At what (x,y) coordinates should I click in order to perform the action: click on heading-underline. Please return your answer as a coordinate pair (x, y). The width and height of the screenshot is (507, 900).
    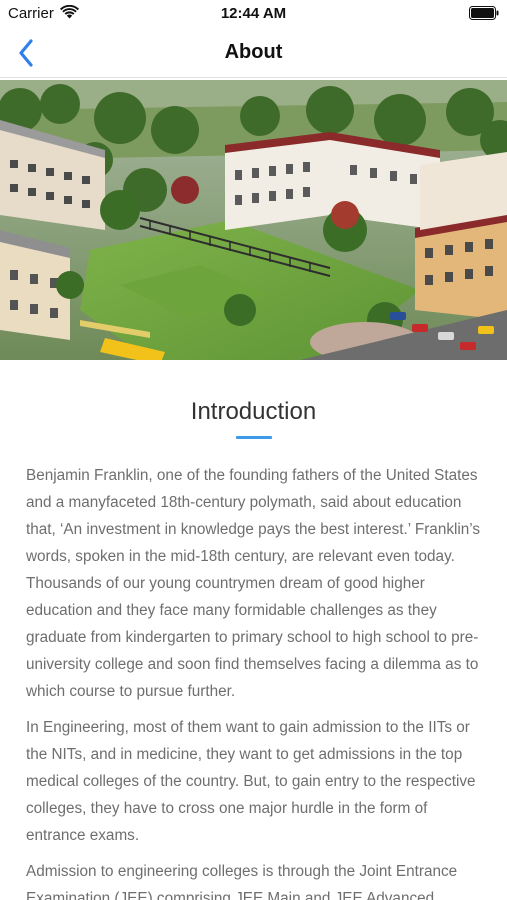
    Looking at the image, I should click on (254, 437).